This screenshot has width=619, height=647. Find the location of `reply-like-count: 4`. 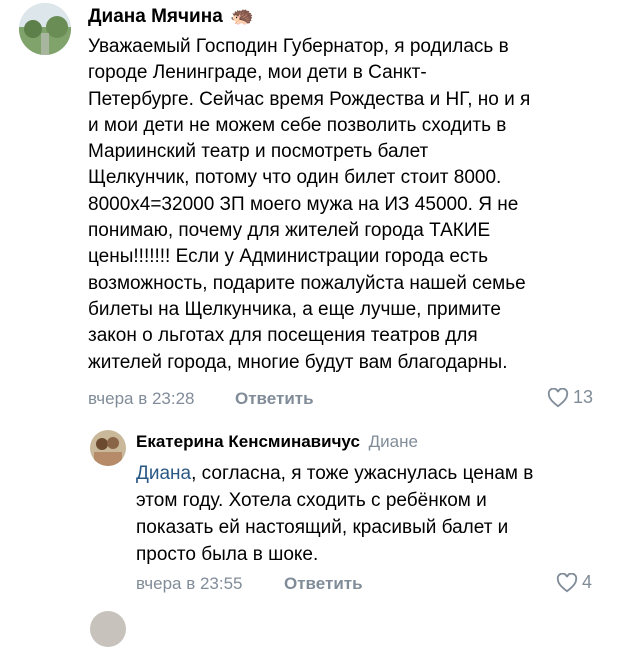

reply-like-count: 4 is located at coordinates (587, 582).